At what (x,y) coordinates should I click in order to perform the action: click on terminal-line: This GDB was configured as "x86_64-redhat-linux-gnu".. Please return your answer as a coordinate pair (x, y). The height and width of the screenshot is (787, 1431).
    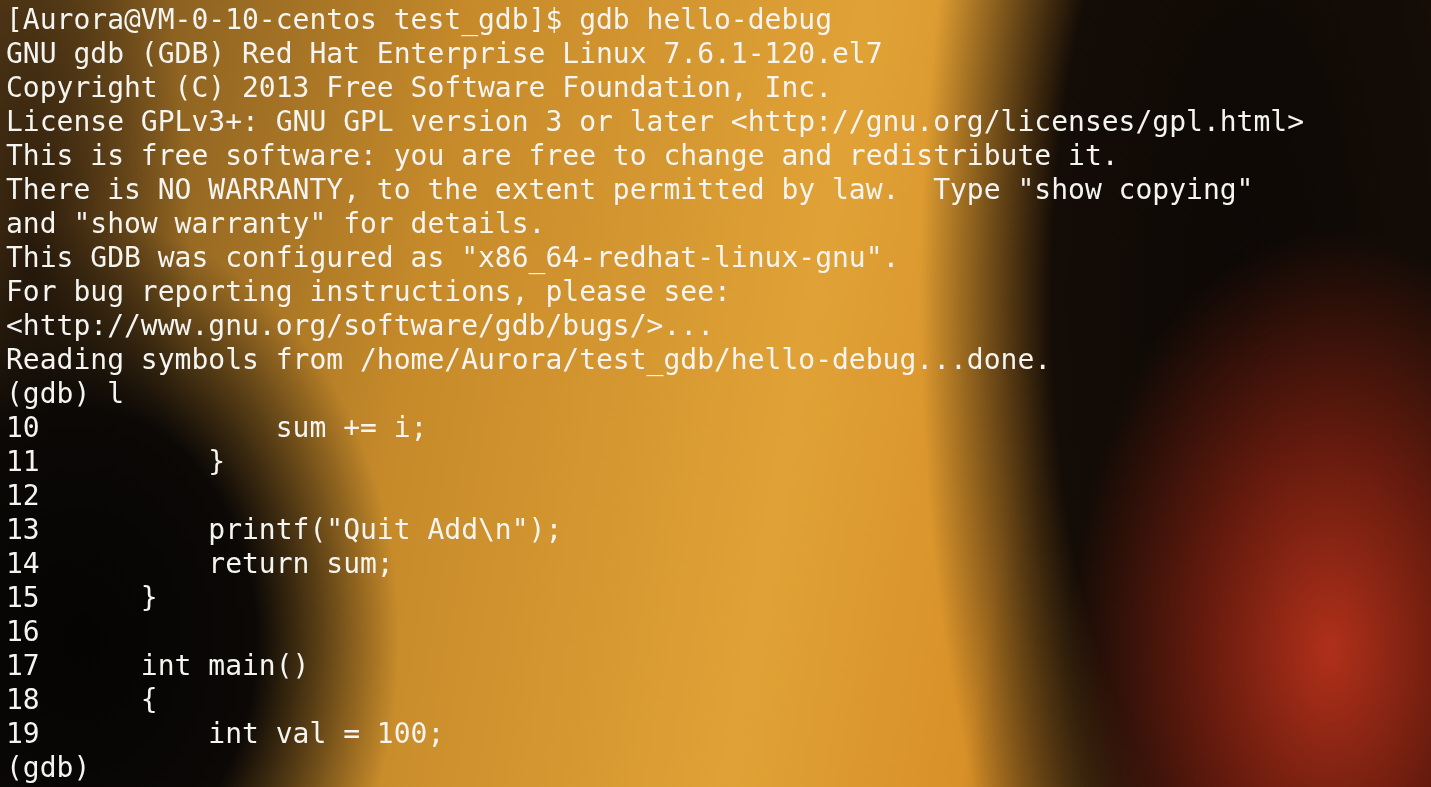
    Looking at the image, I should click on (453, 258).